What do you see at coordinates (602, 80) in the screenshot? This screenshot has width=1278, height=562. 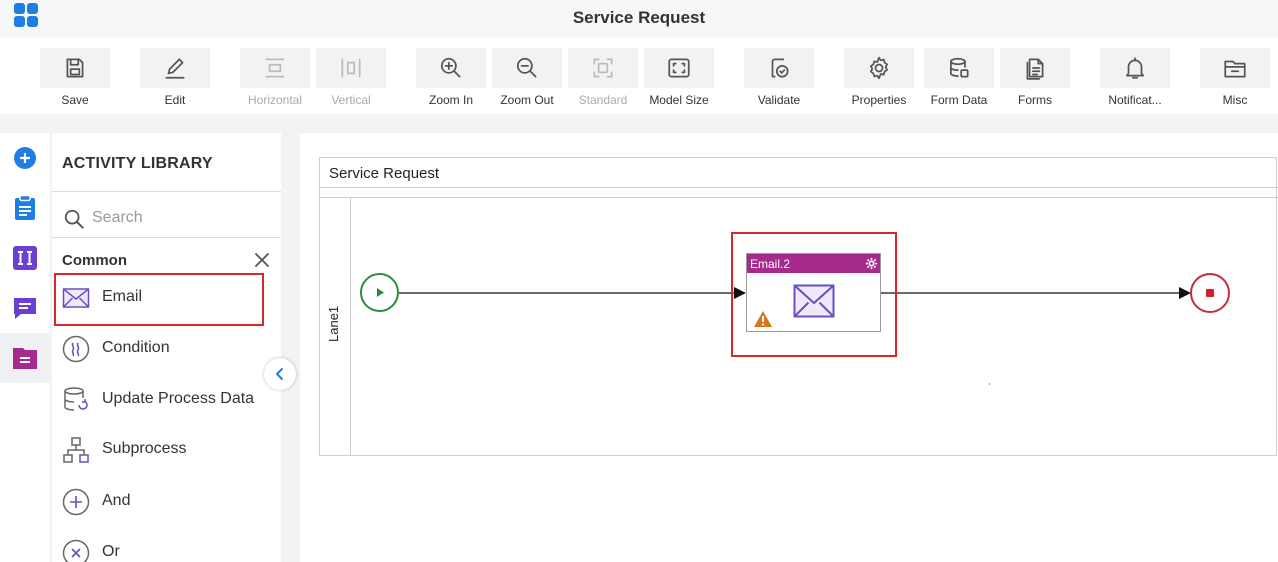 I see `standard-button: Standard` at bounding box center [602, 80].